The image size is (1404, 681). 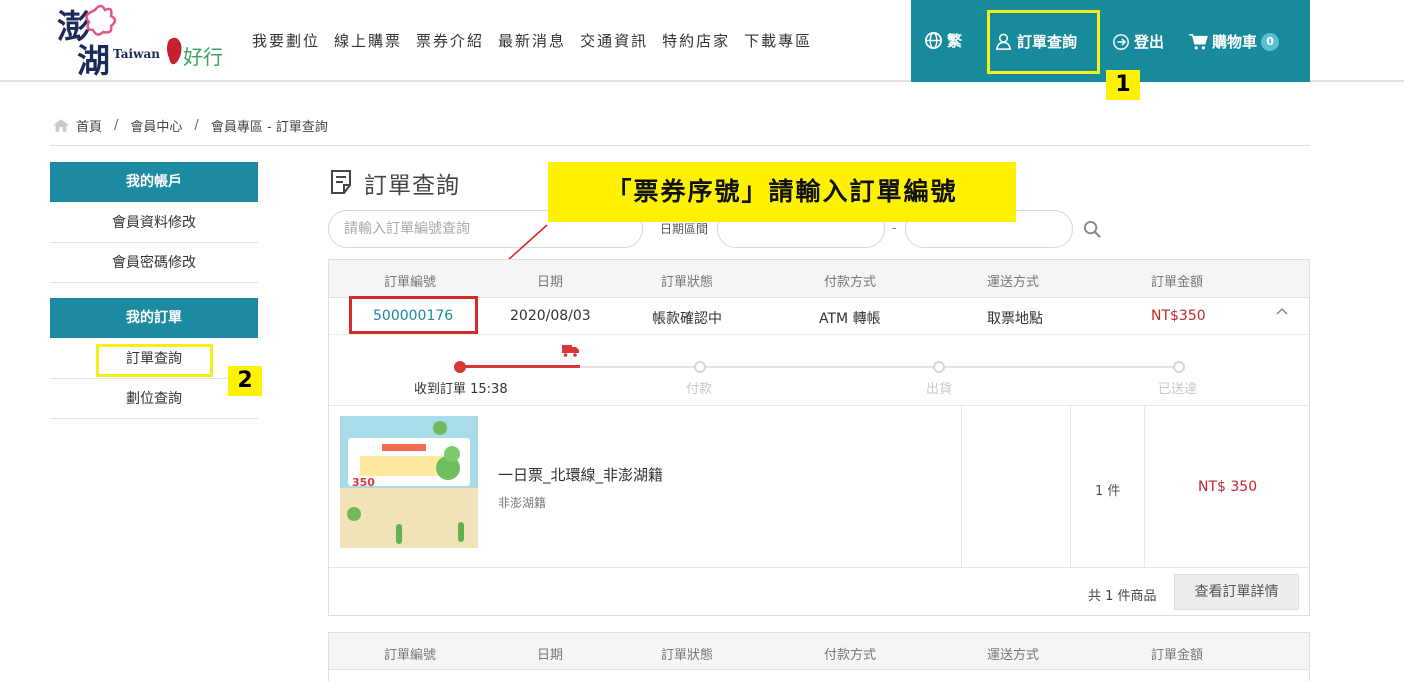 I want to click on product-quantity: 1 件, so click(x=1108, y=491).